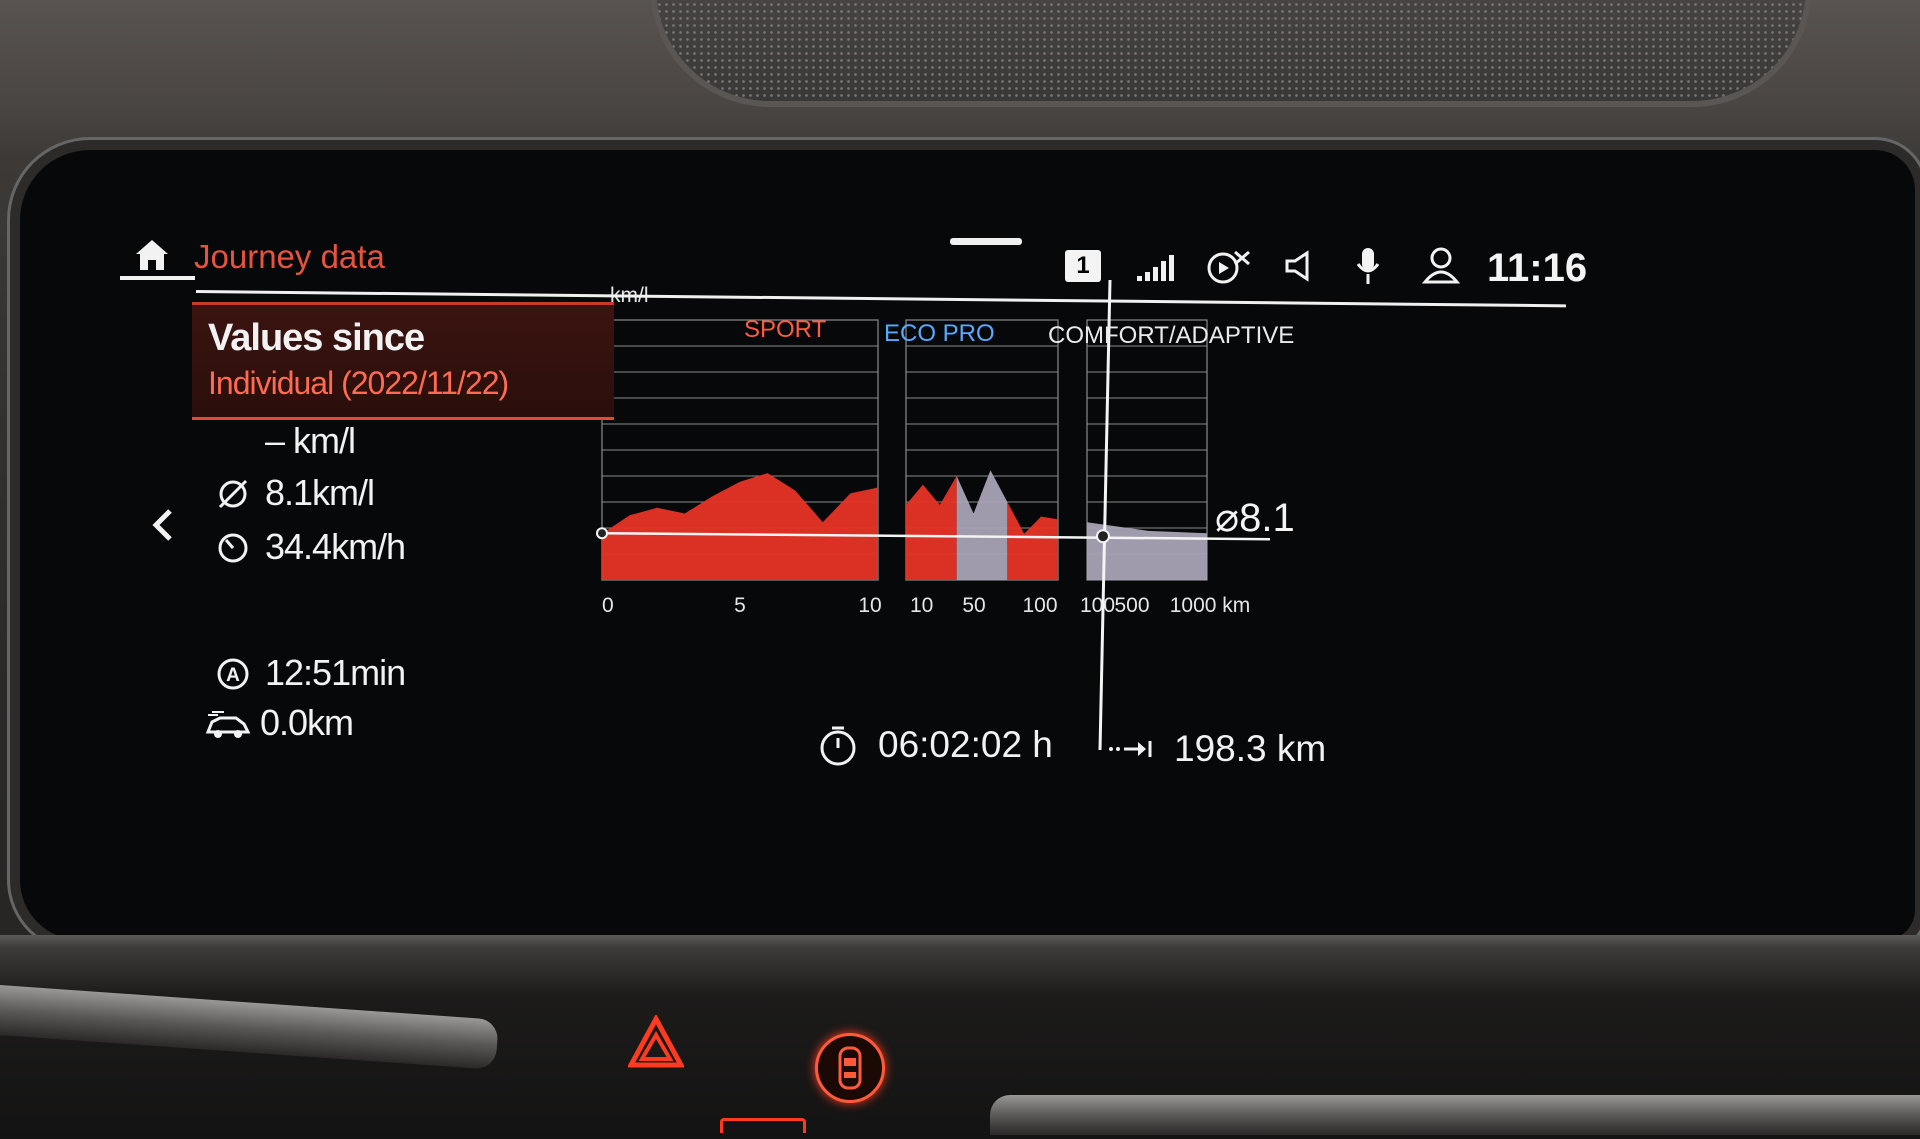 This screenshot has height=1139, width=1920. What do you see at coordinates (1455, 1115) in the screenshot?
I see `air-vent-trim-right` at bounding box center [1455, 1115].